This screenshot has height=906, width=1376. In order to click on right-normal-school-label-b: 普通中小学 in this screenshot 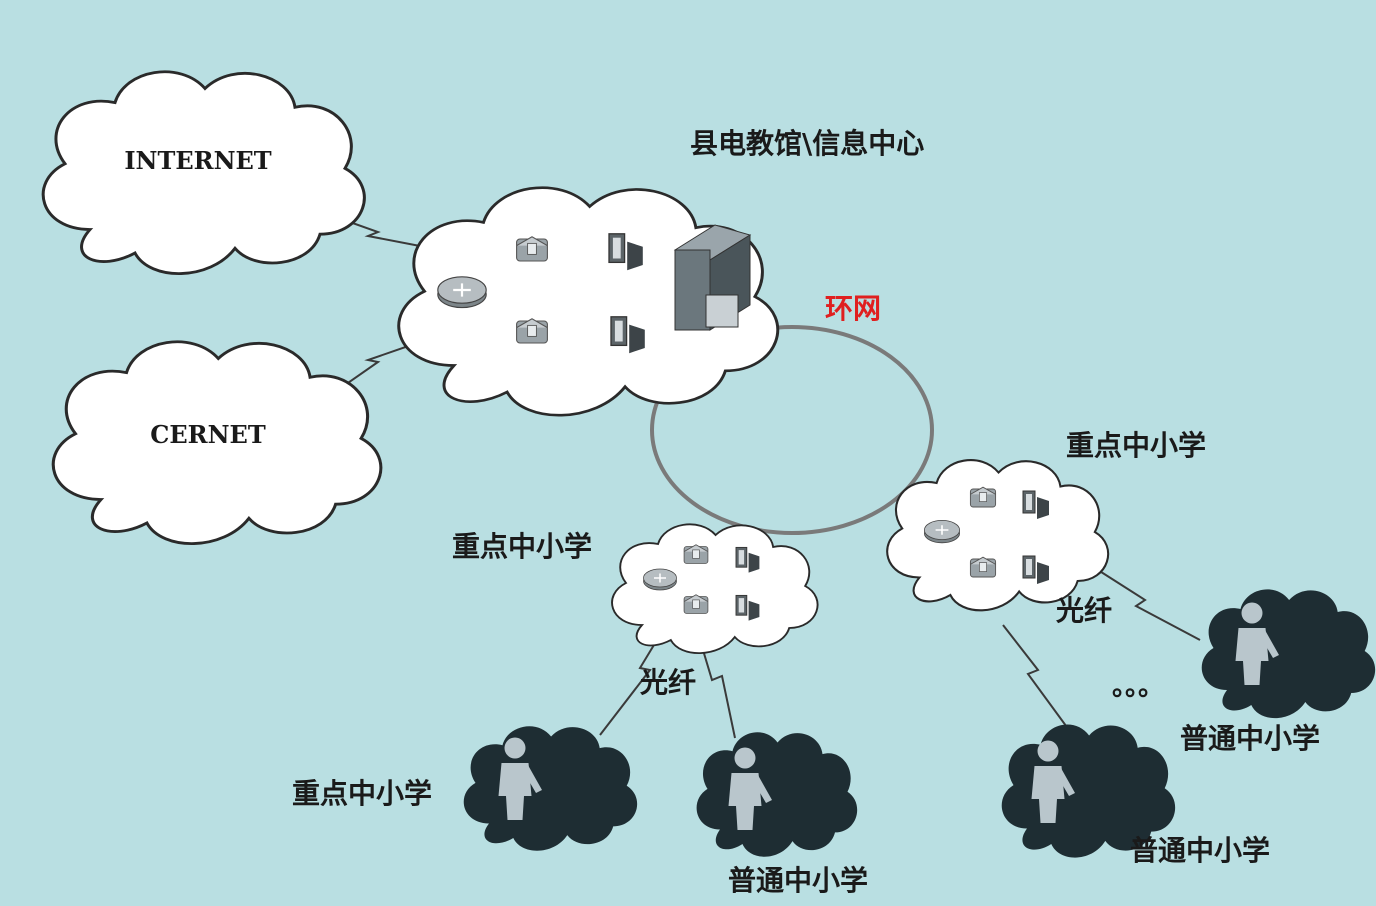, I will do `click(1250, 738)`.